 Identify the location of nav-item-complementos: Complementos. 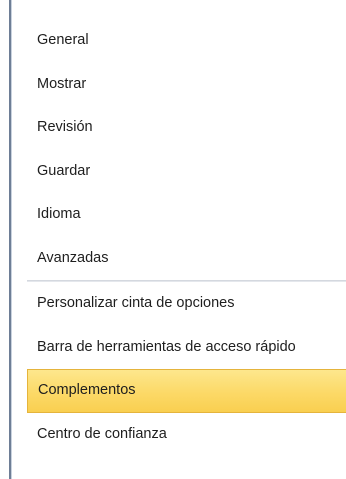
(186, 391).